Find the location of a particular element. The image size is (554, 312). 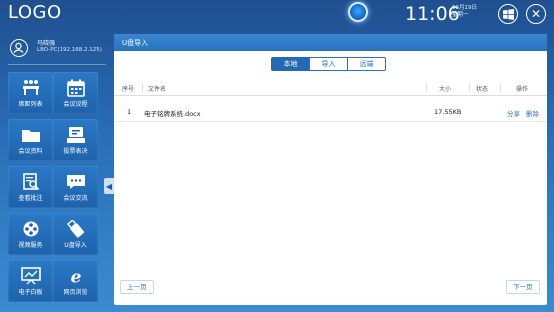

tile-label: 会议交流 is located at coordinates (75, 198).